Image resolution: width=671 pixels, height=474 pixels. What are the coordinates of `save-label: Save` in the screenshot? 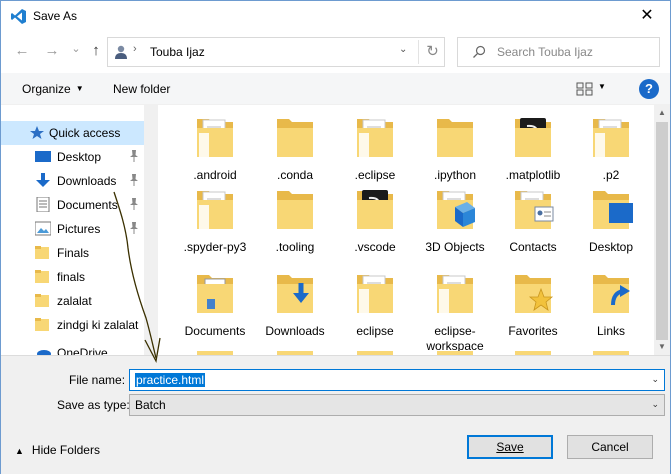 It's located at (510, 447).